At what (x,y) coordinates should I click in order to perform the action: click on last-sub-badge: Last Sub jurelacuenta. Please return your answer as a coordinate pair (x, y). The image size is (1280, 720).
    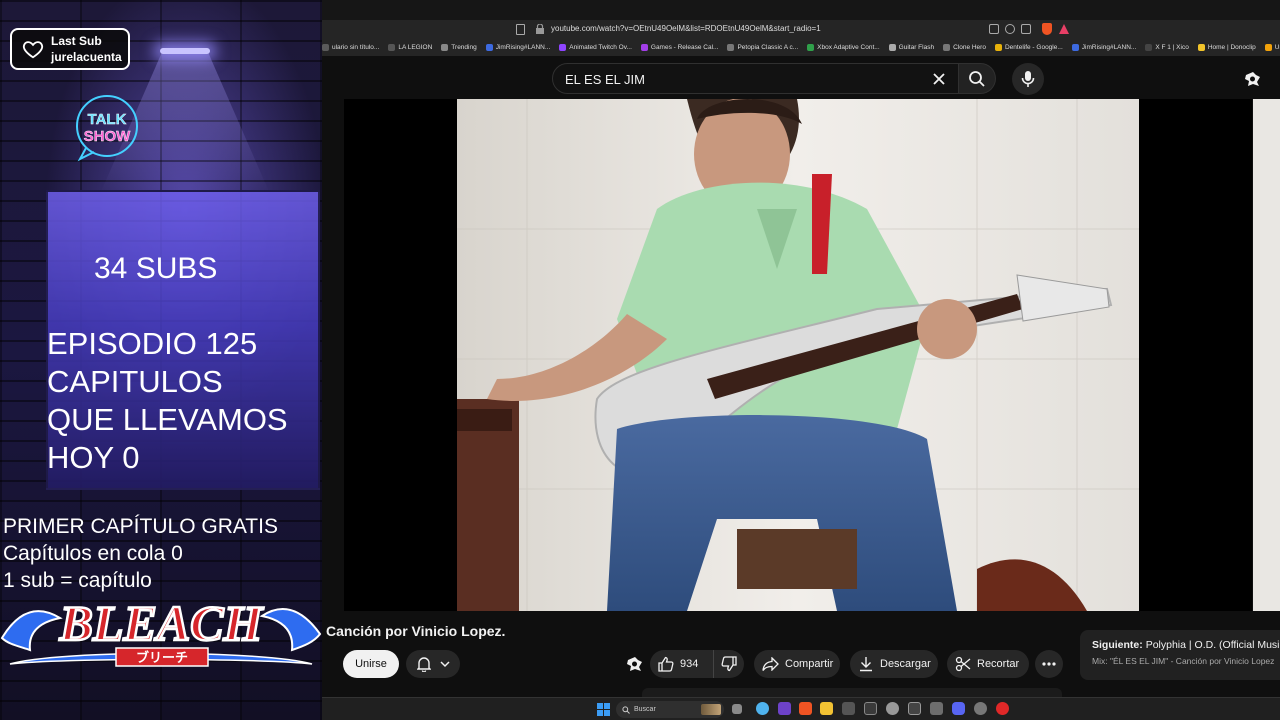
    Looking at the image, I should click on (70, 49).